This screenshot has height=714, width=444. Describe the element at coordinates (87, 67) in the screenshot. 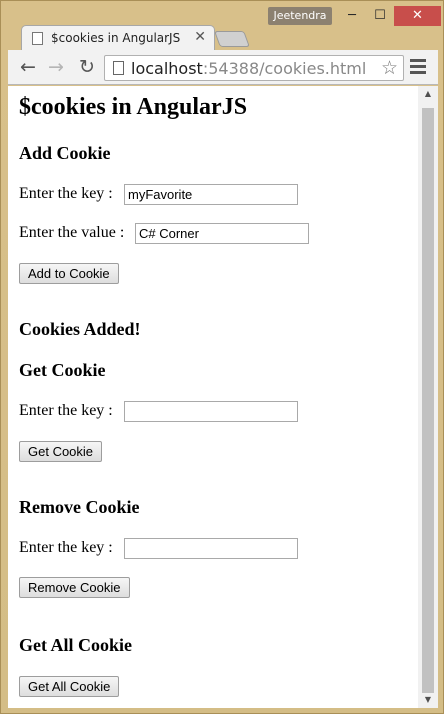

I see `reload-icon: ↻` at that location.